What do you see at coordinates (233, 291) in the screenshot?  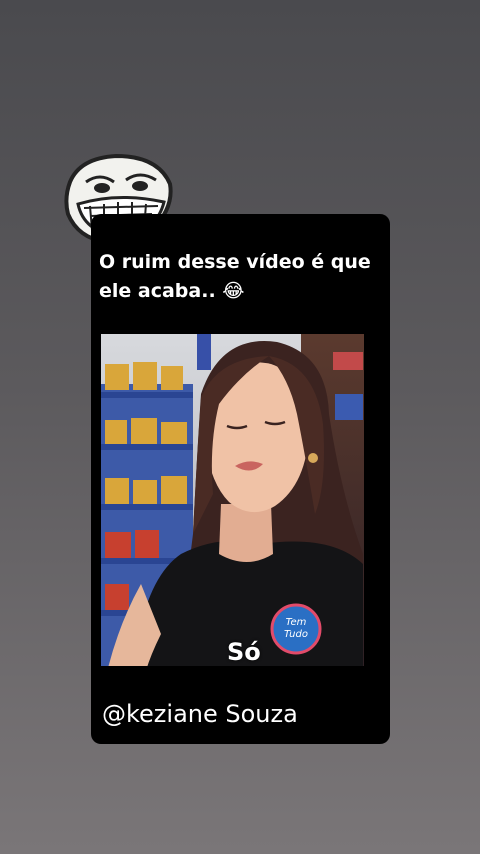 I see `laughing-tears-emoji-icon: 😂` at bounding box center [233, 291].